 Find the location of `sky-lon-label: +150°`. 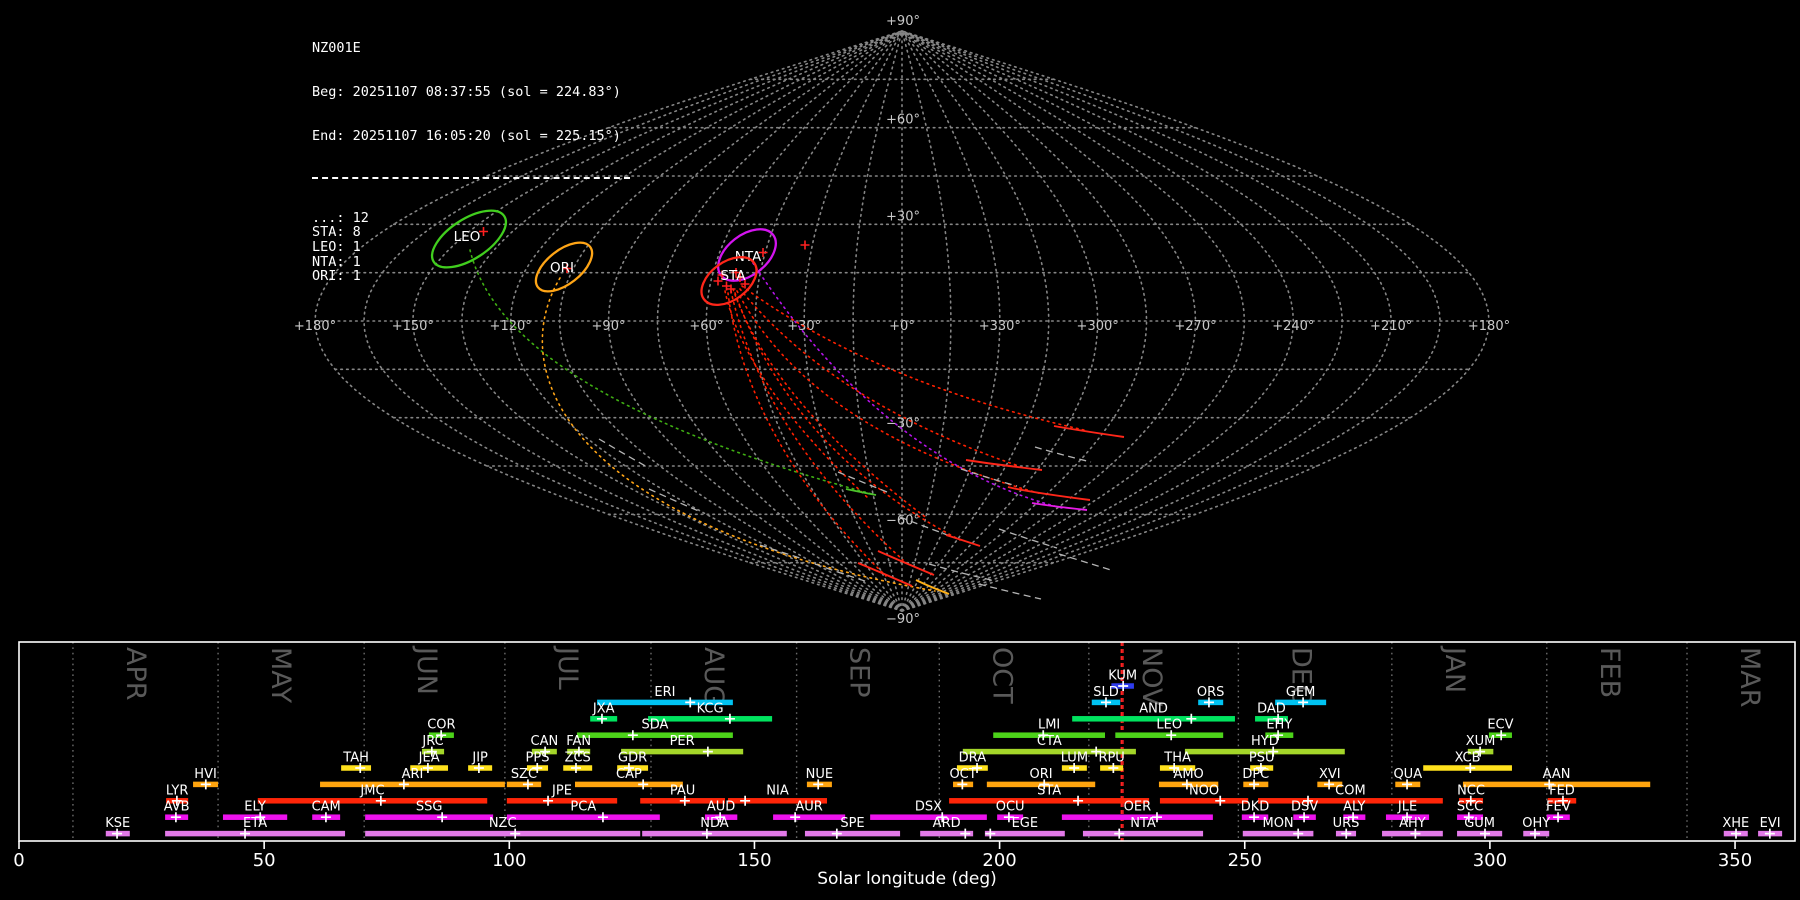

sky-lon-label: +150° is located at coordinates (413, 326).